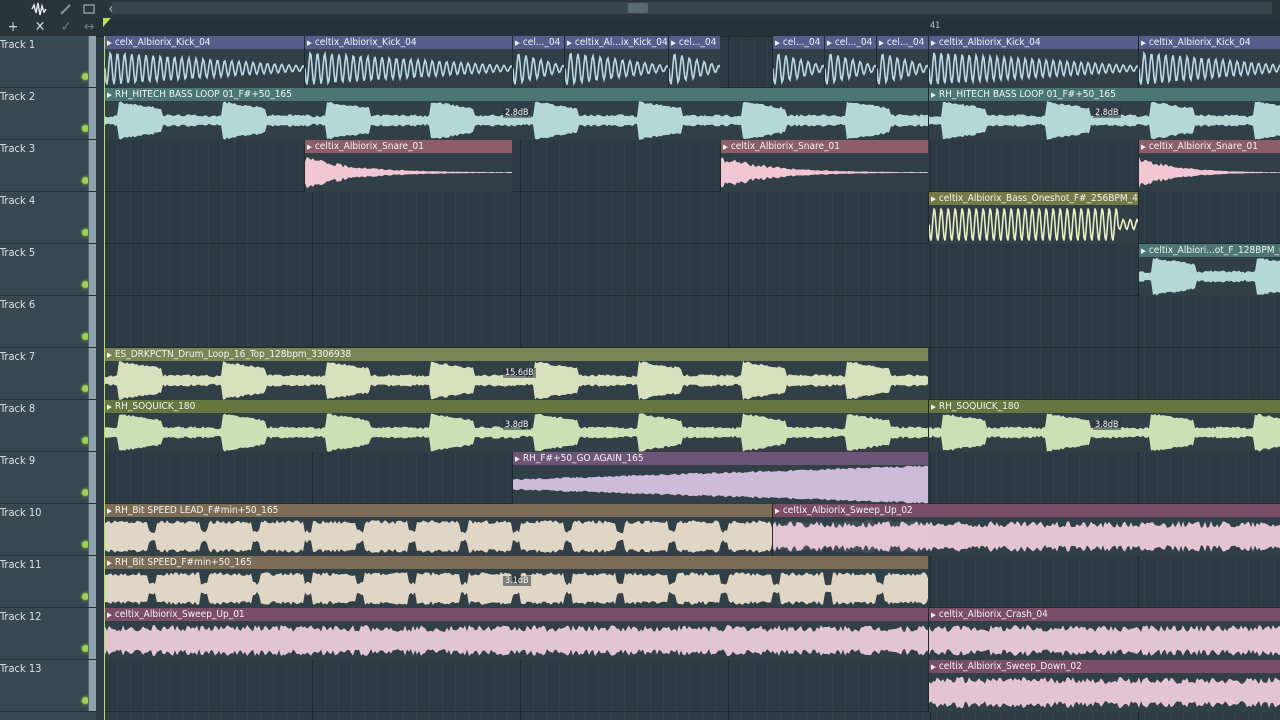 This screenshot has width=1280, height=720. I want to click on track-header: Track 4, so click(48, 218).